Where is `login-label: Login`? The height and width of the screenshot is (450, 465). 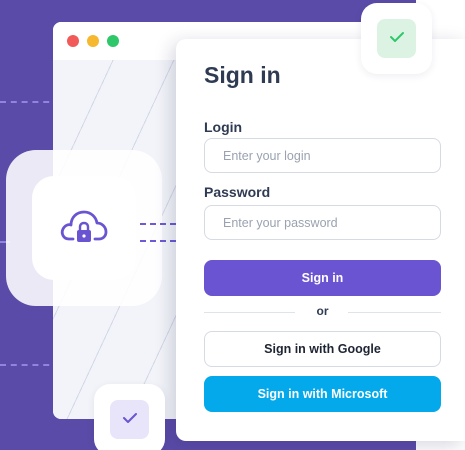 login-label: Login is located at coordinates (223, 127).